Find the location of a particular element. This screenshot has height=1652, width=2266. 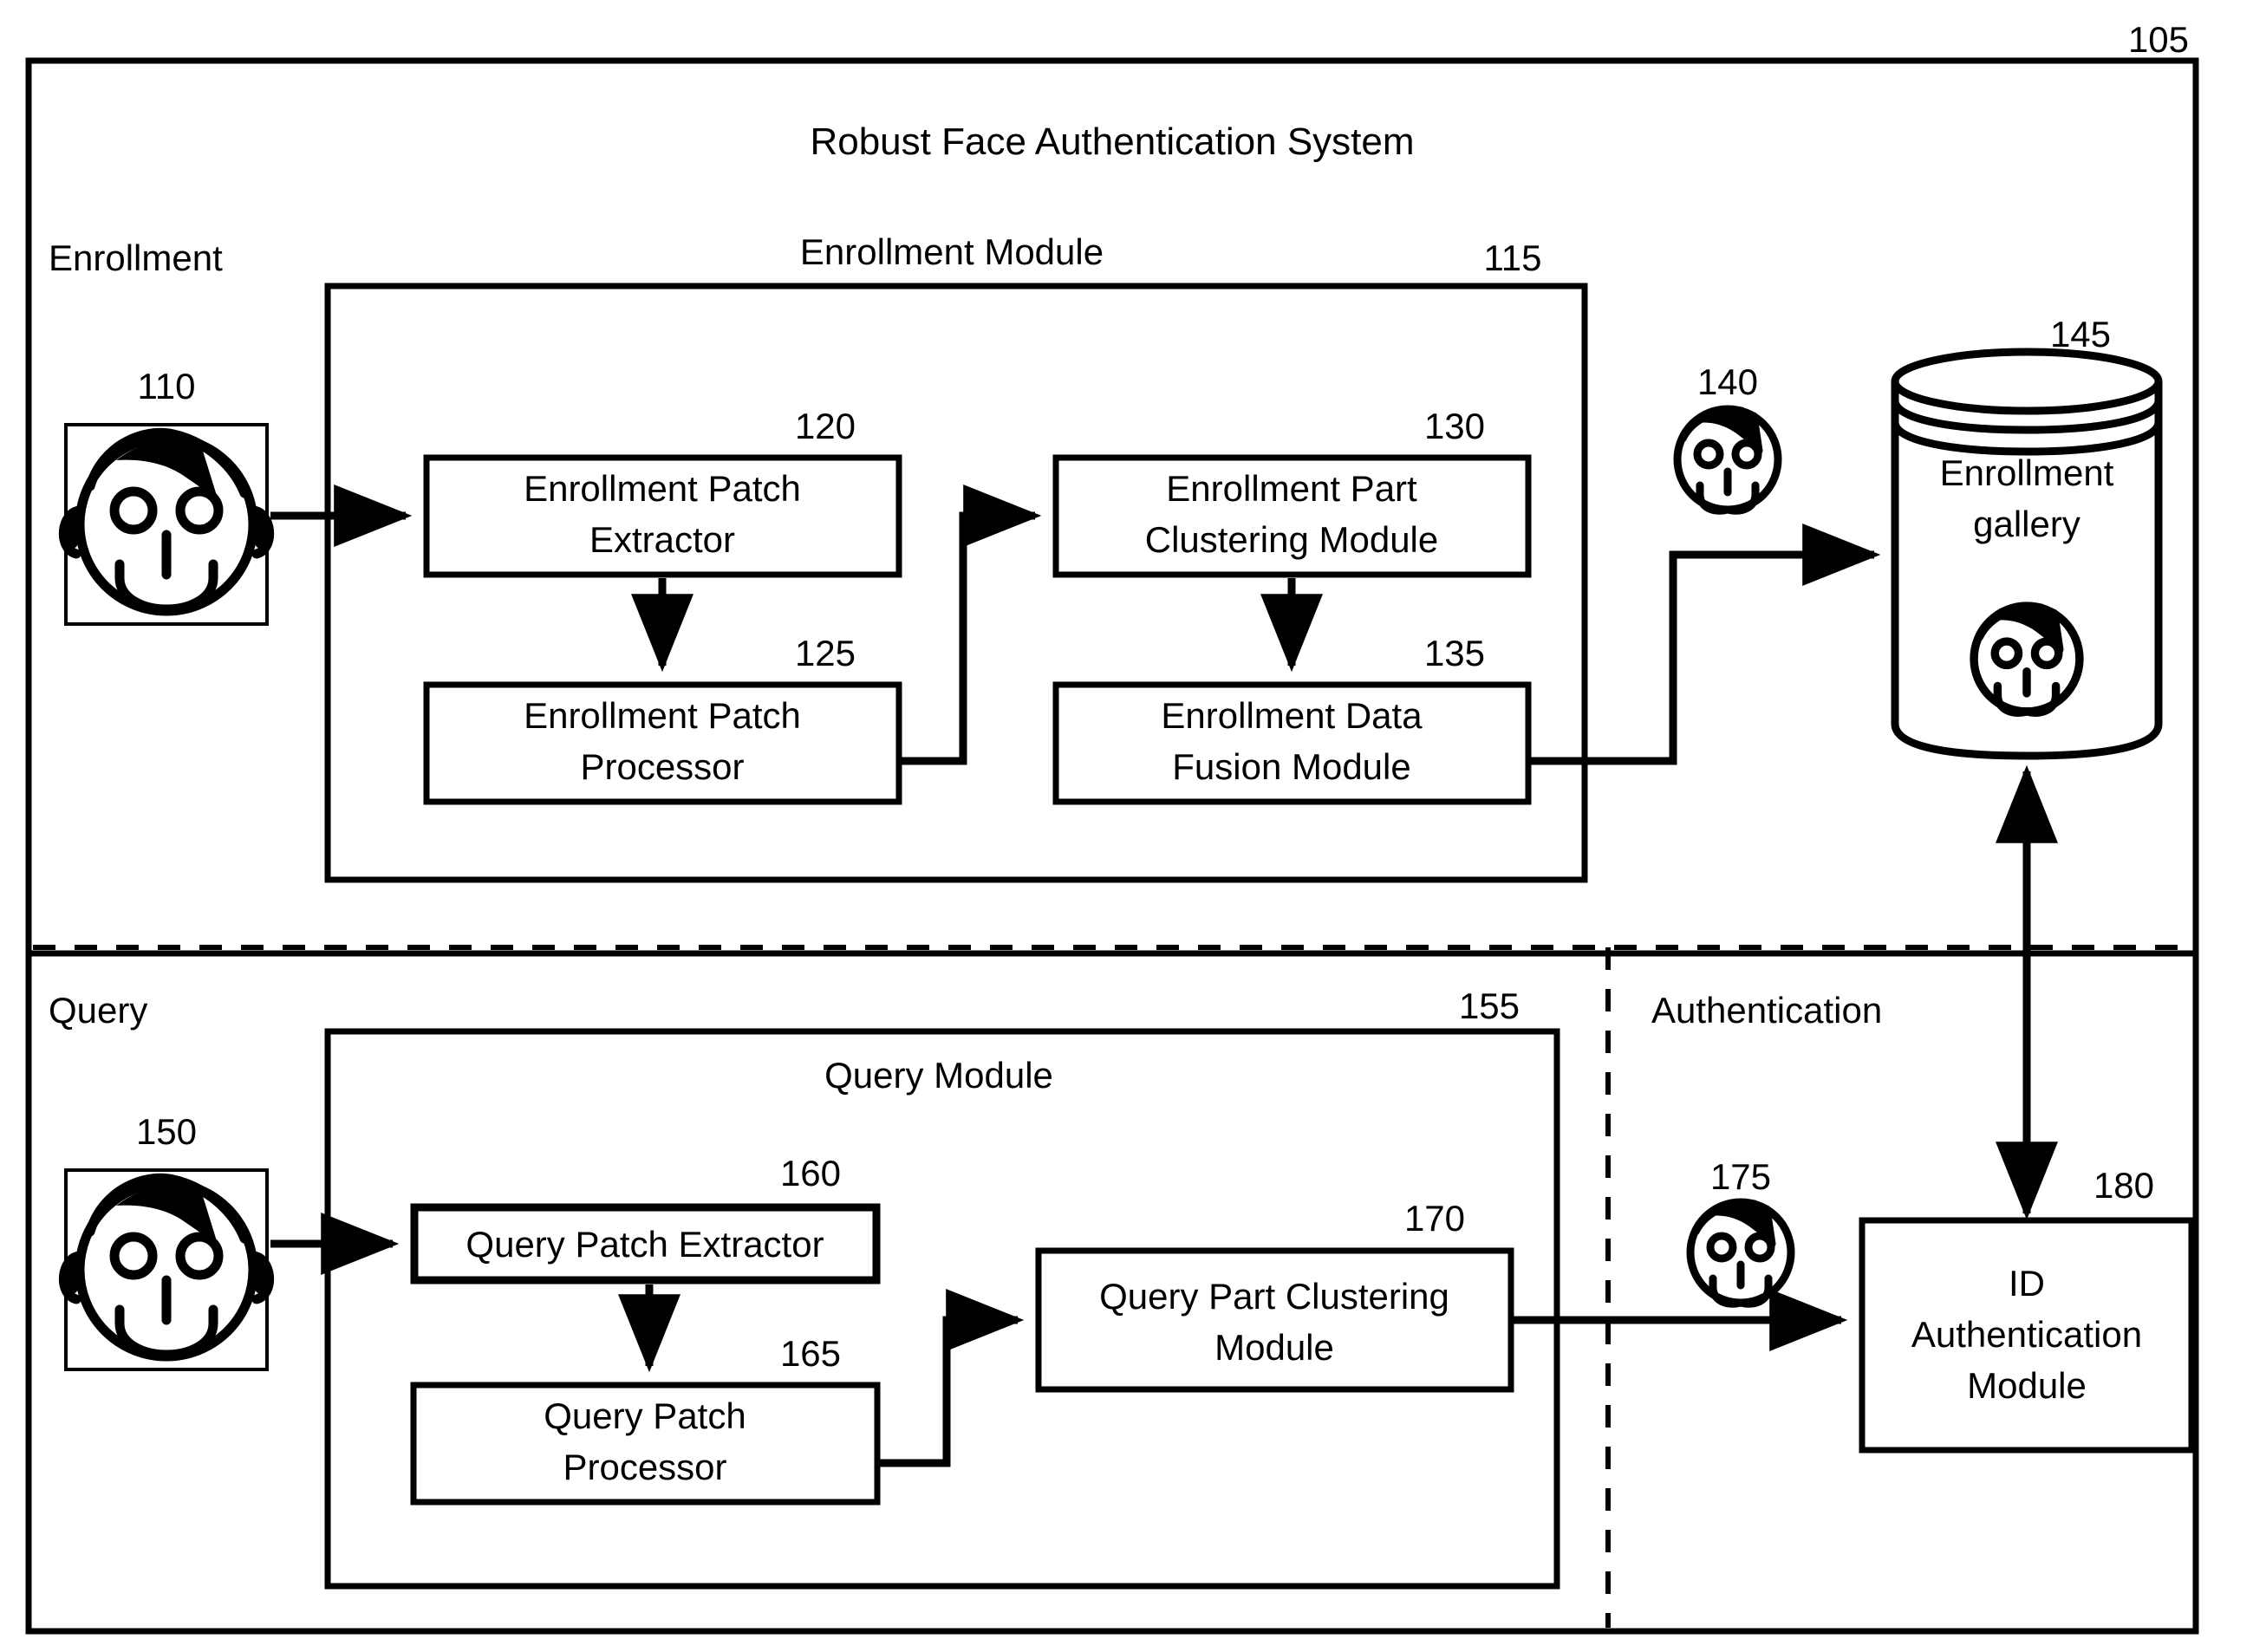

block-query-part-clustering-module is located at coordinates (1274, 1320).